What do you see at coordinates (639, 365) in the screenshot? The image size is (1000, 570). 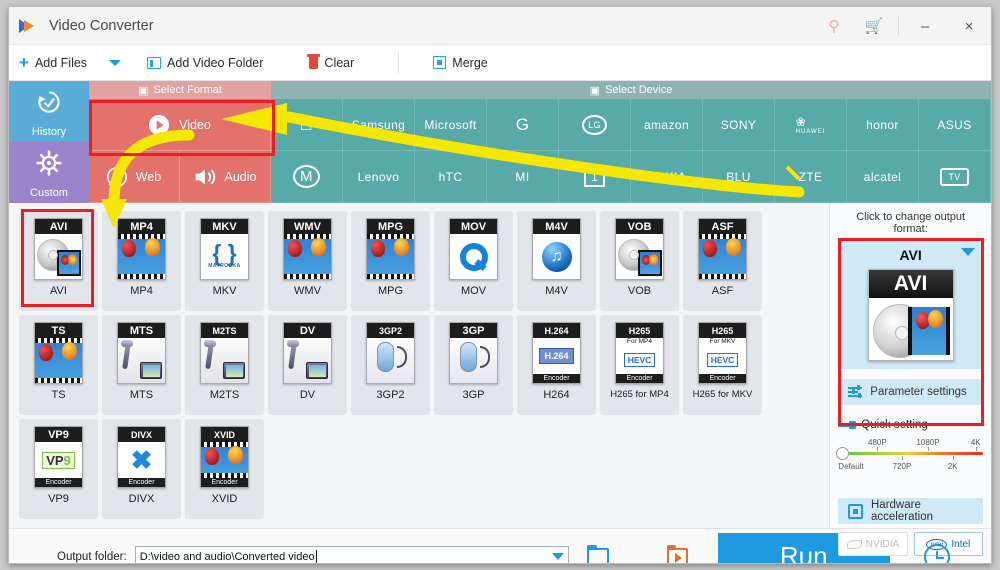 I see `format-tile-h265-for-mp4: H265 For MP4 HEVC Encoder H265 for MP4` at bounding box center [639, 365].